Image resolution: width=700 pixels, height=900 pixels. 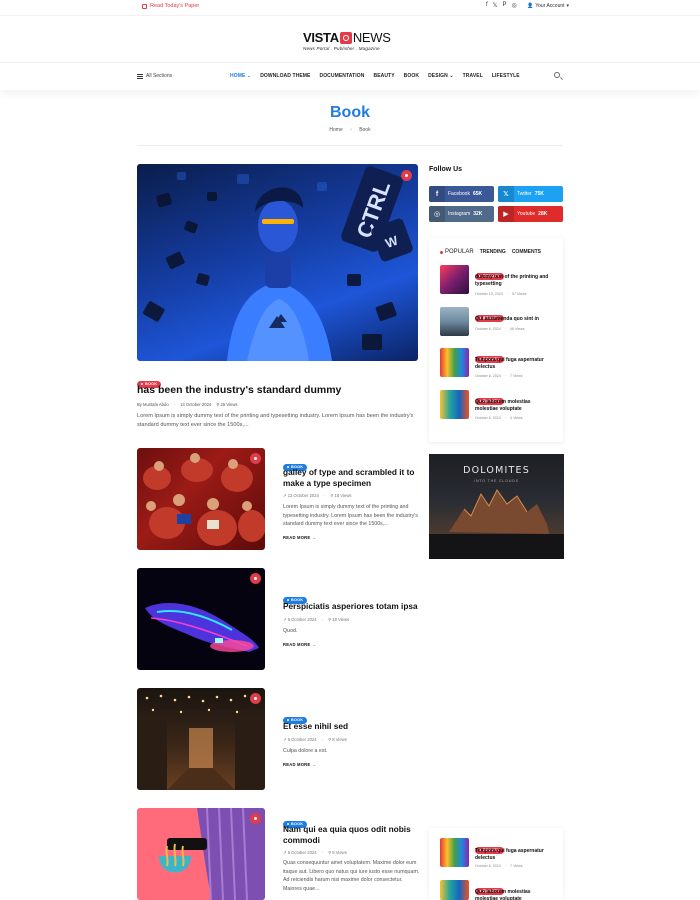 What do you see at coordinates (505, 5) in the screenshot?
I see `pinterest-icon: P` at bounding box center [505, 5].